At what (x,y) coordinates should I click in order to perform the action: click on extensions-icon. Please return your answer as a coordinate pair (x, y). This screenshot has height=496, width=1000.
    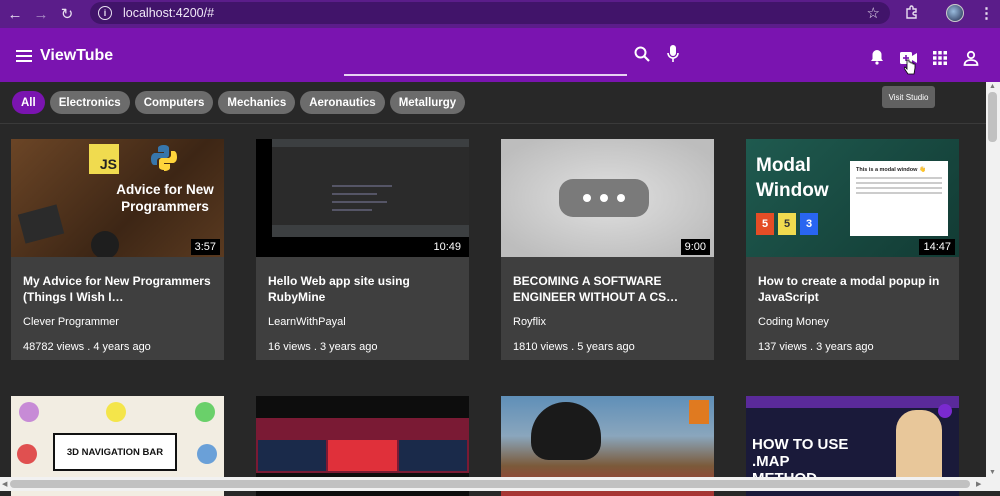
    Looking at the image, I should click on (912, 12).